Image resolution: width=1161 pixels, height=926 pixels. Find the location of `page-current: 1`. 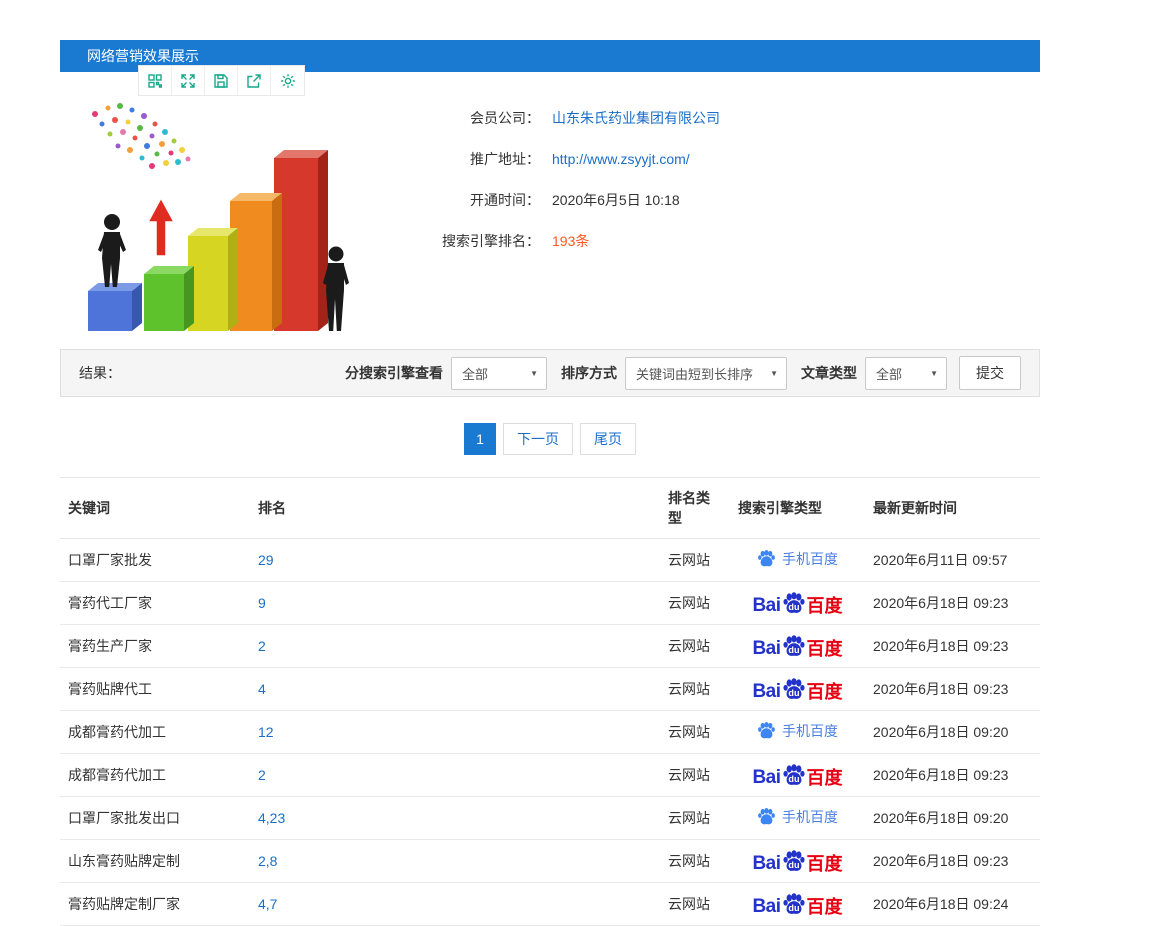

page-current: 1 is located at coordinates (480, 439).